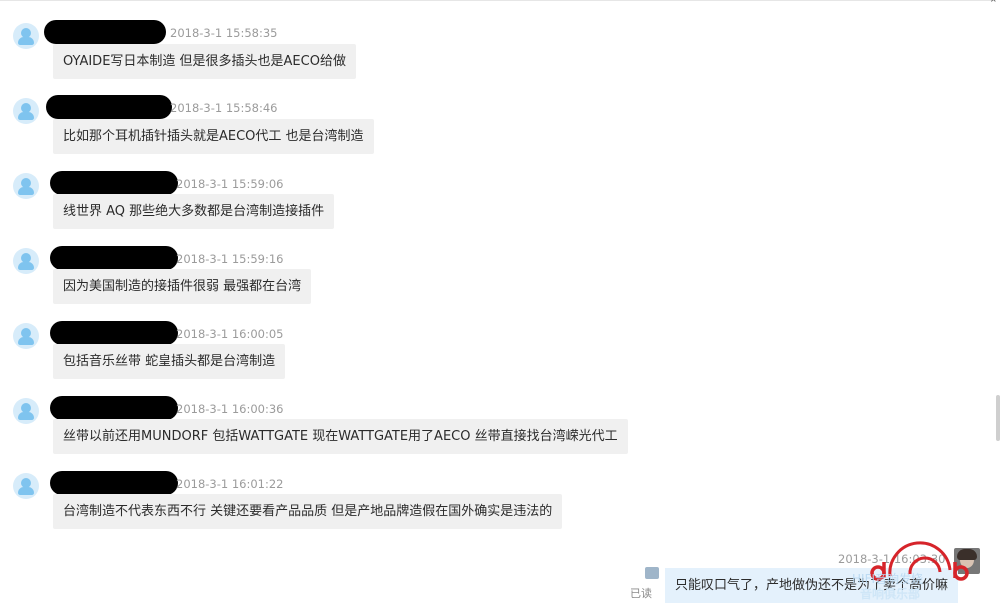 This screenshot has height=606, width=1000. I want to click on message-timestamp: 2018-3-1 15:58:46, so click(224, 108).